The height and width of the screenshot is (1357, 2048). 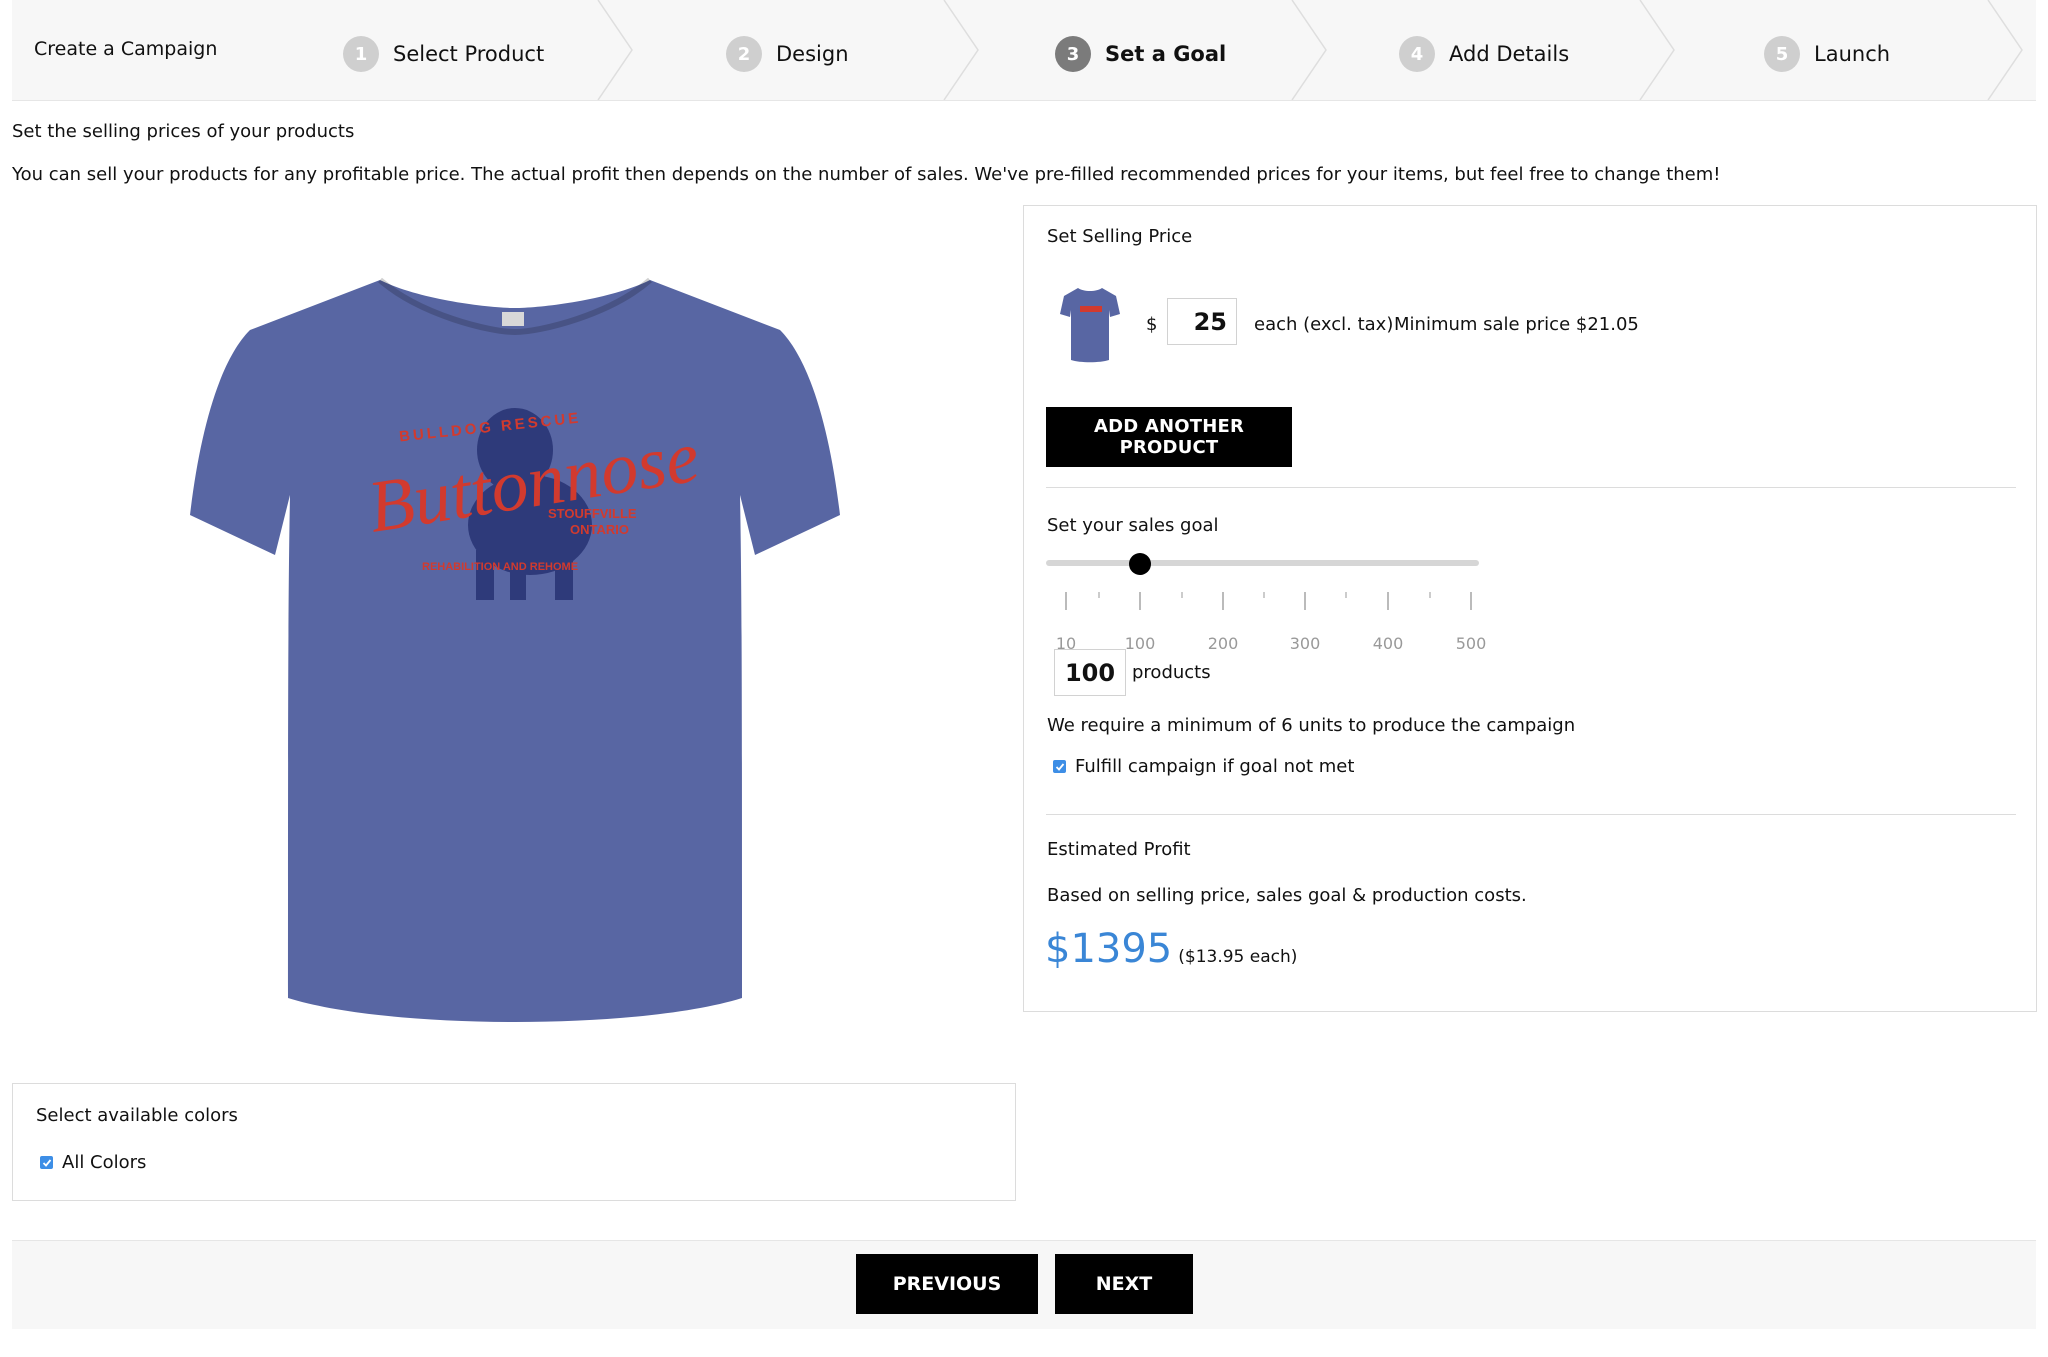 I want to click on tick-label: 300, so click(x=1305, y=643).